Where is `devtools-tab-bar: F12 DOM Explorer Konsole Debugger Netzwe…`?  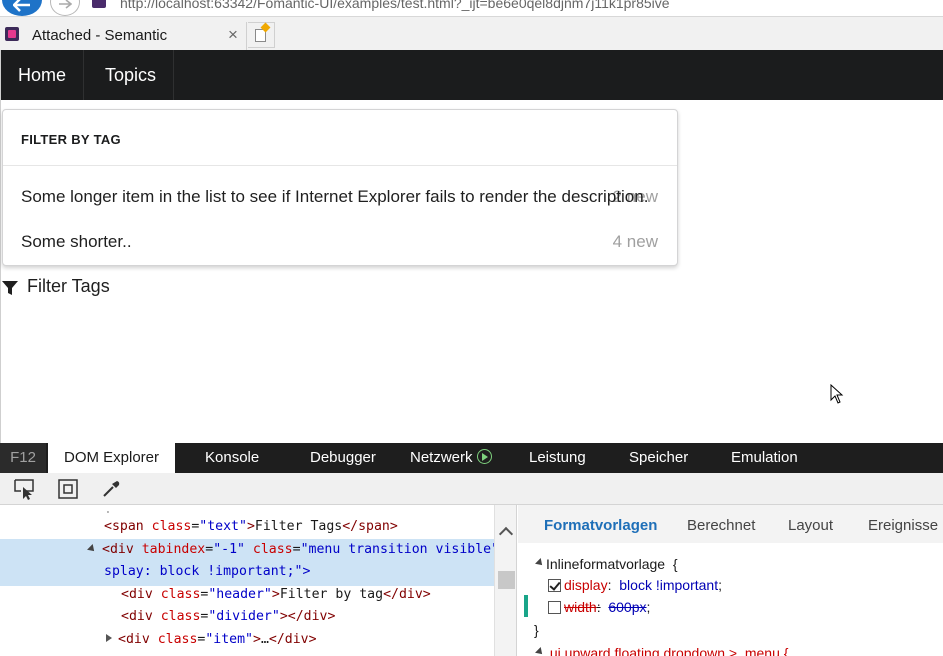
devtools-tab-bar: F12 DOM Explorer Konsole Debugger Netzwe… is located at coordinates (471, 458).